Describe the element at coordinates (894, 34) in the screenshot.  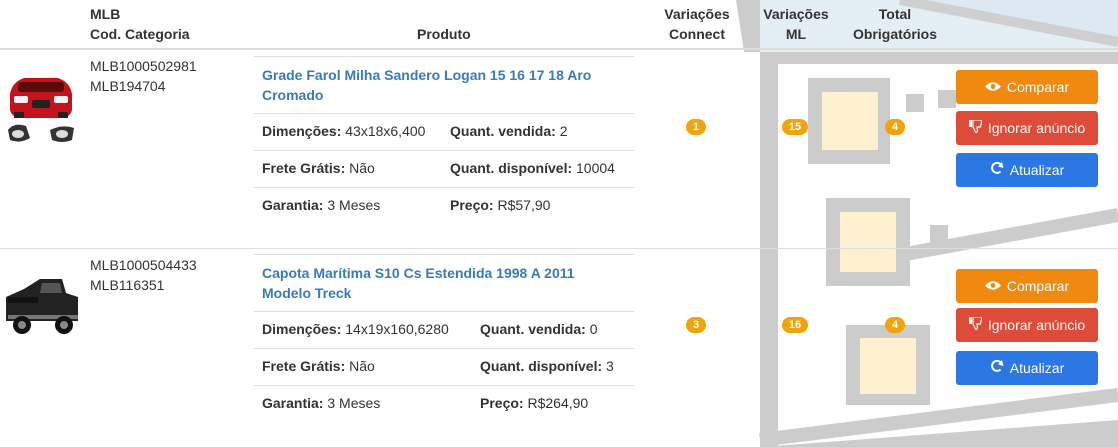
I see `header-total-line2: Obrigatórios` at that location.